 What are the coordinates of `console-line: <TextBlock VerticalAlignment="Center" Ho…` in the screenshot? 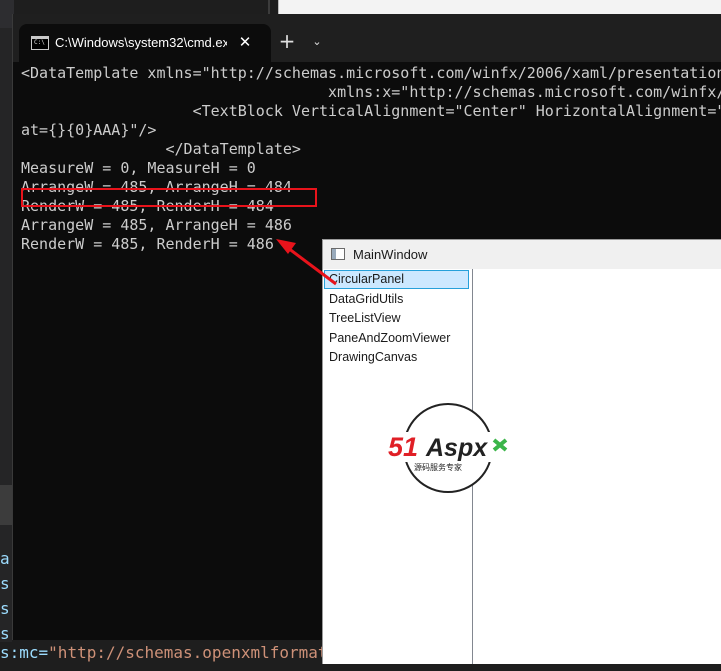 It's located at (456, 111).